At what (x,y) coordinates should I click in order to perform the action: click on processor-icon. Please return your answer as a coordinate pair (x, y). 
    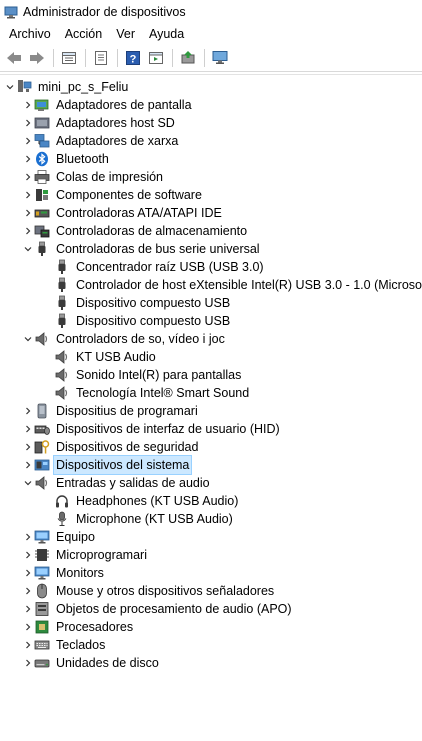
    Looking at the image, I should click on (42, 627).